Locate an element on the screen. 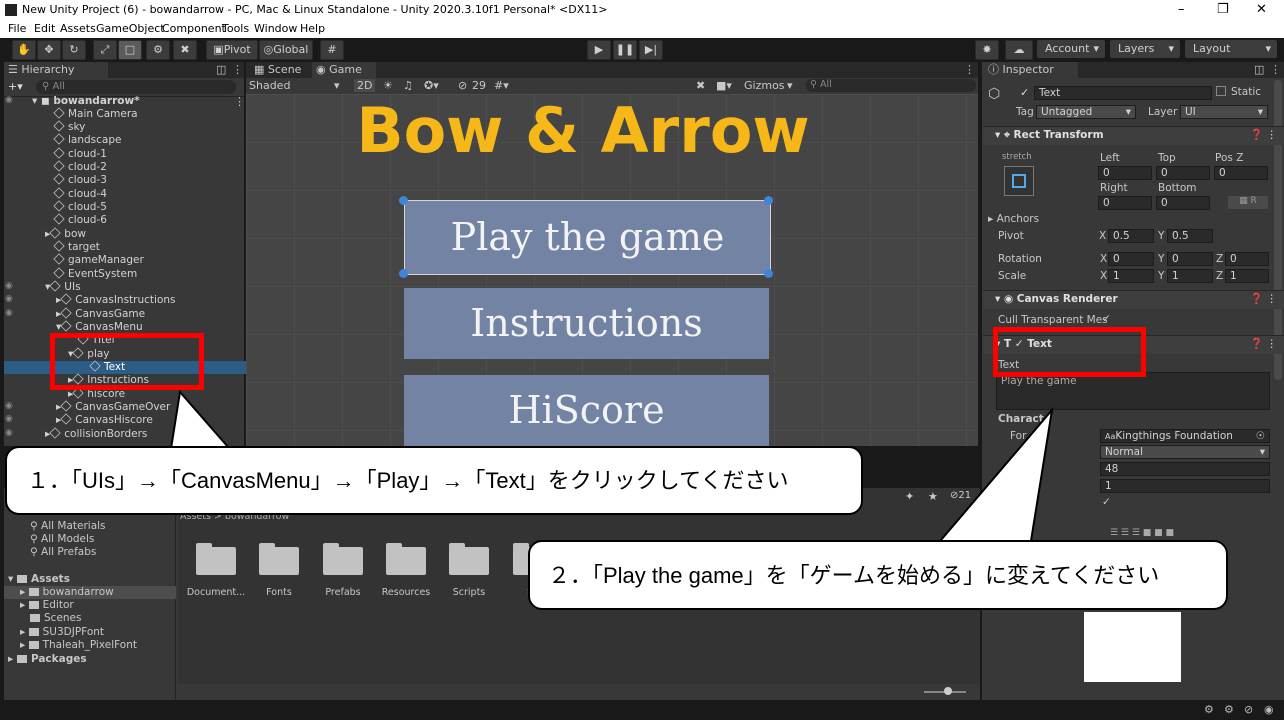 This screenshot has height=720, width=1284. tools-icon: ✖ is located at coordinates (700, 85).